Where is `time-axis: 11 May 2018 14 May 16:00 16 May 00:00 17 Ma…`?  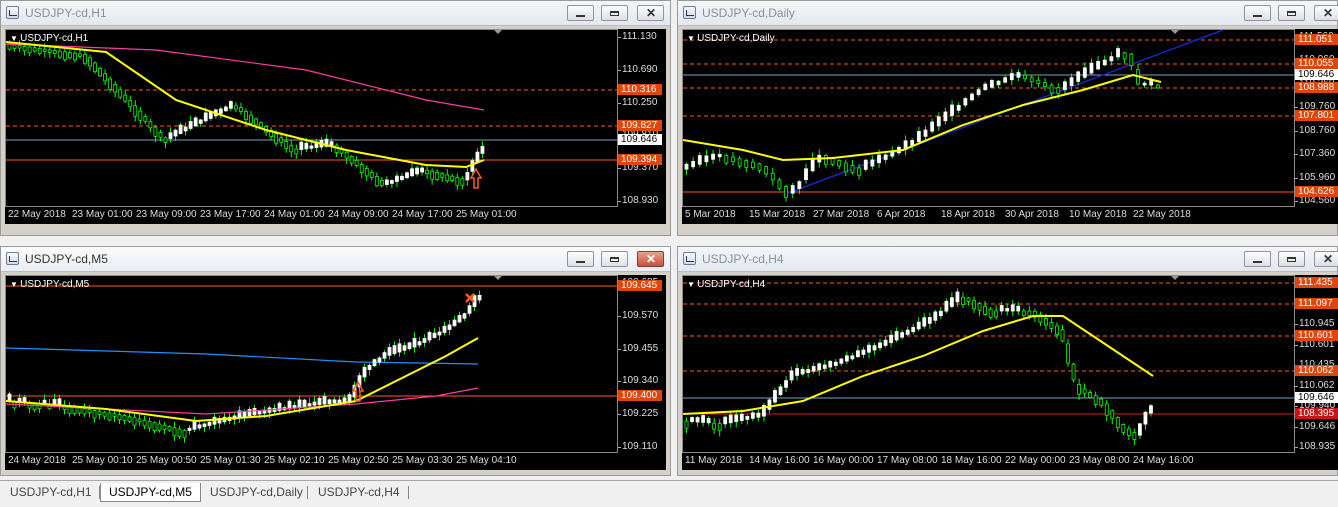
time-axis: 11 May 2018 14 May 16:00 16 May 00:00 17 Ma… is located at coordinates (988, 461).